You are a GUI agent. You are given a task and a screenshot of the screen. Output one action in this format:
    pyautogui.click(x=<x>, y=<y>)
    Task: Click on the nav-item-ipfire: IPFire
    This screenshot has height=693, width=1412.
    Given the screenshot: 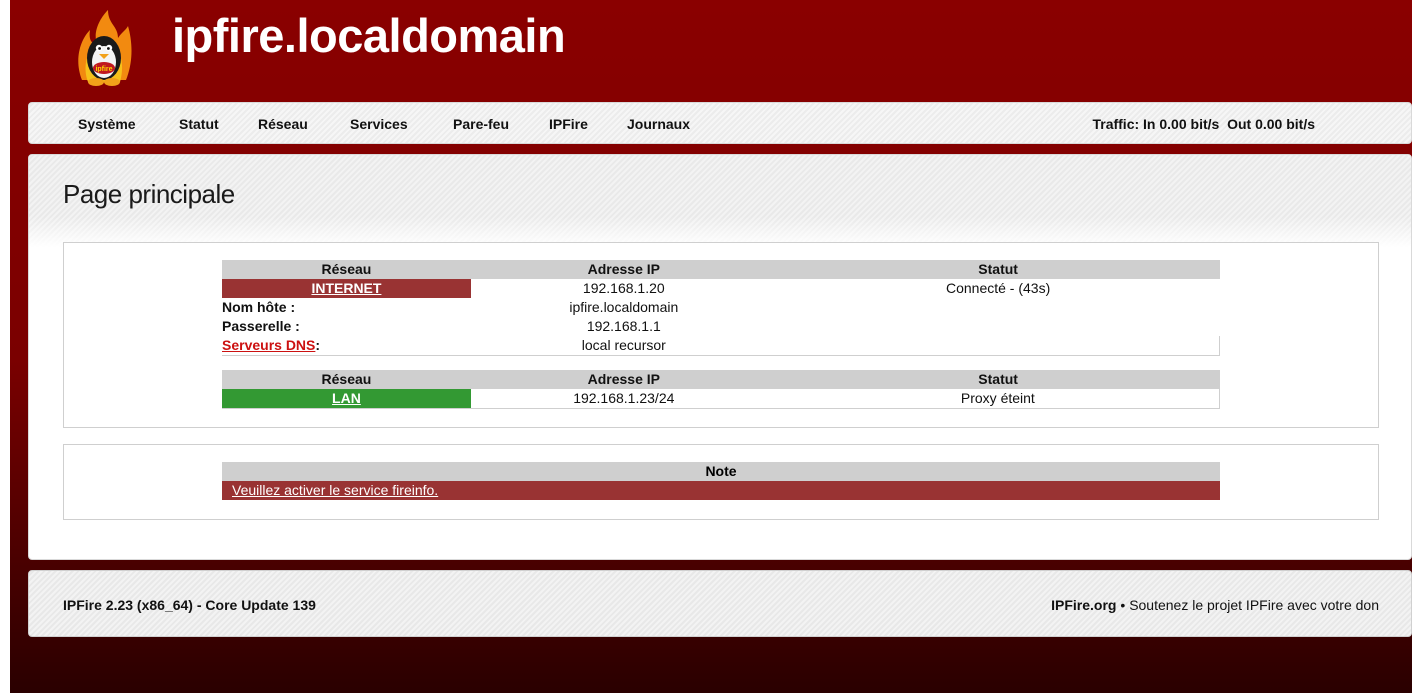 What is the action you would take?
    pyautogui.click(x=568, y=124)
    